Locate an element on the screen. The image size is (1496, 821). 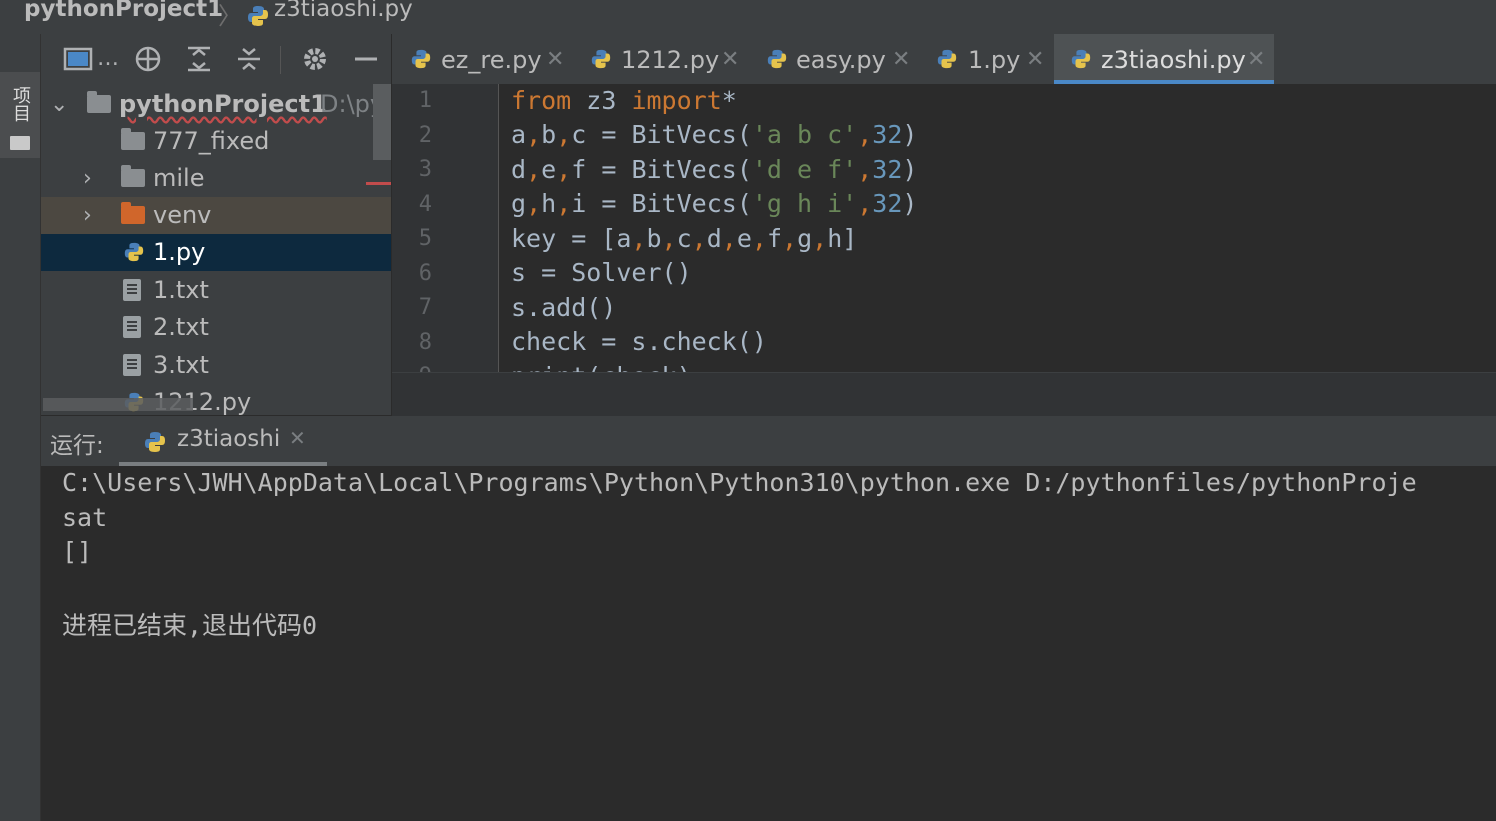
line-number-gutter: 1 2 3 4 5 6 7 8 9 is located at coordinates (445, 228).